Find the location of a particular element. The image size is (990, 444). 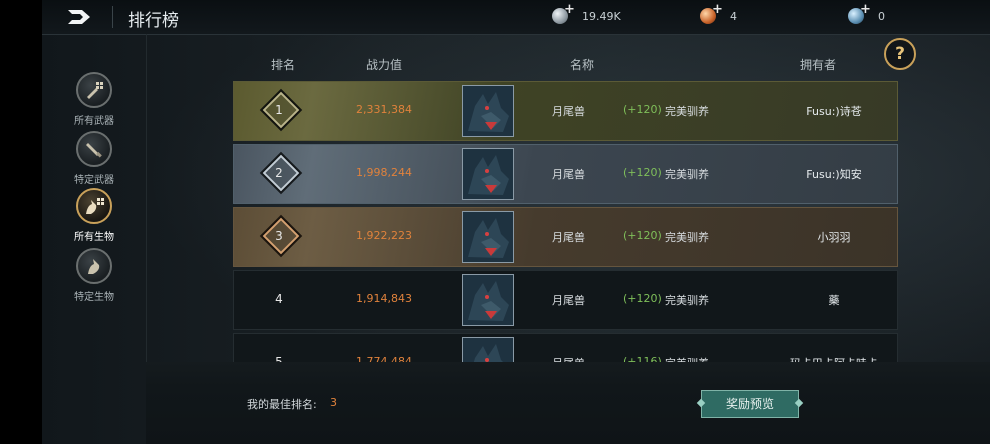

currency-blue: + 0 is located at coordinates (866, 13).